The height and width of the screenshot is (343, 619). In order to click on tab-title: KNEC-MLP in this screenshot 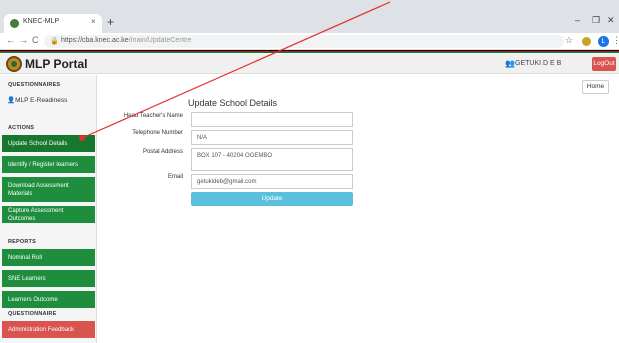, I will do `click(41, 21)`.